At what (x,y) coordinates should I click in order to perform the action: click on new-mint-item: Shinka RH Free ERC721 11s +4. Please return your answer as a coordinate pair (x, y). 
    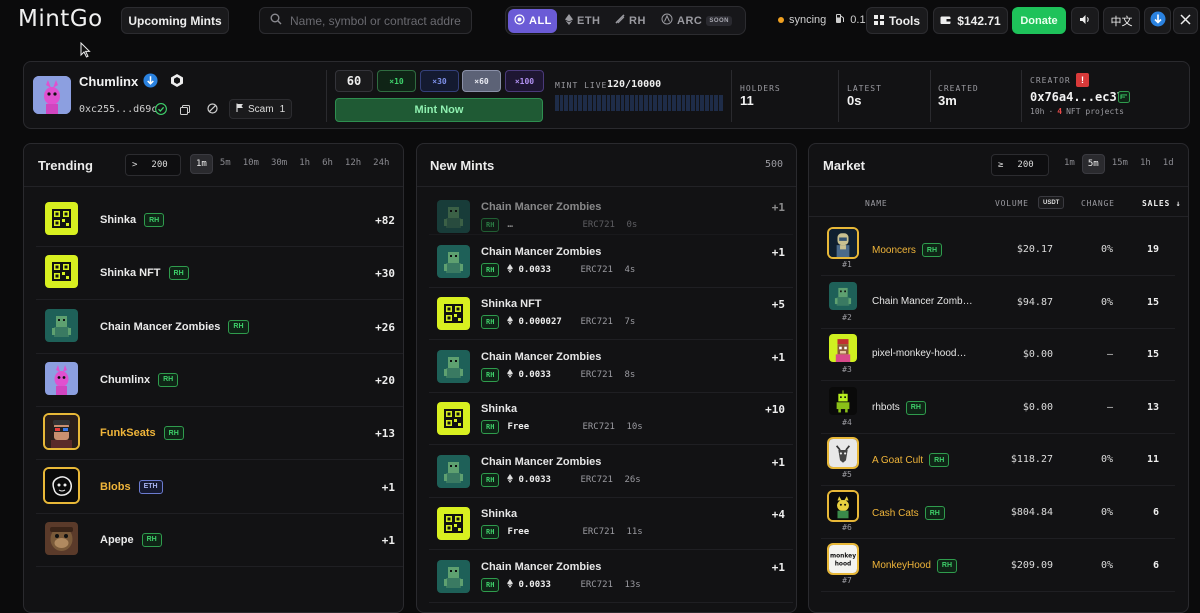
    Looking at the image, I should click on (611, 524).